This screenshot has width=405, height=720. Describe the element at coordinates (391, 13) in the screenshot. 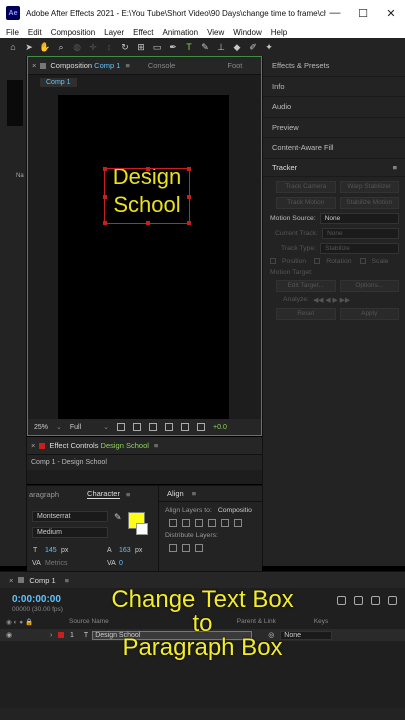

I see `close-button: ✕` at that location.